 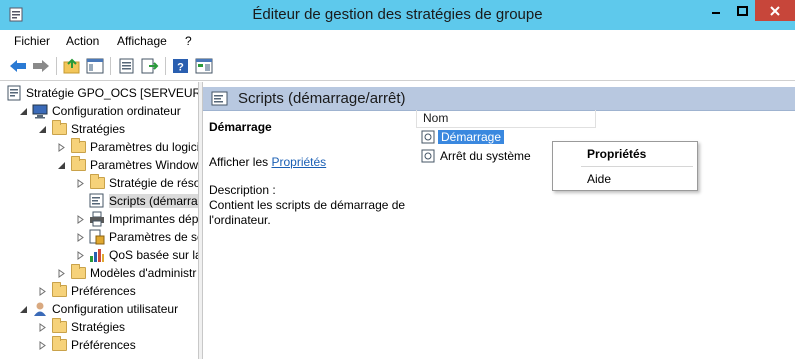 What do you see at coordinates (80, 201) in the screenshot?
I see `no-expander` at bounding box center [80, 201].